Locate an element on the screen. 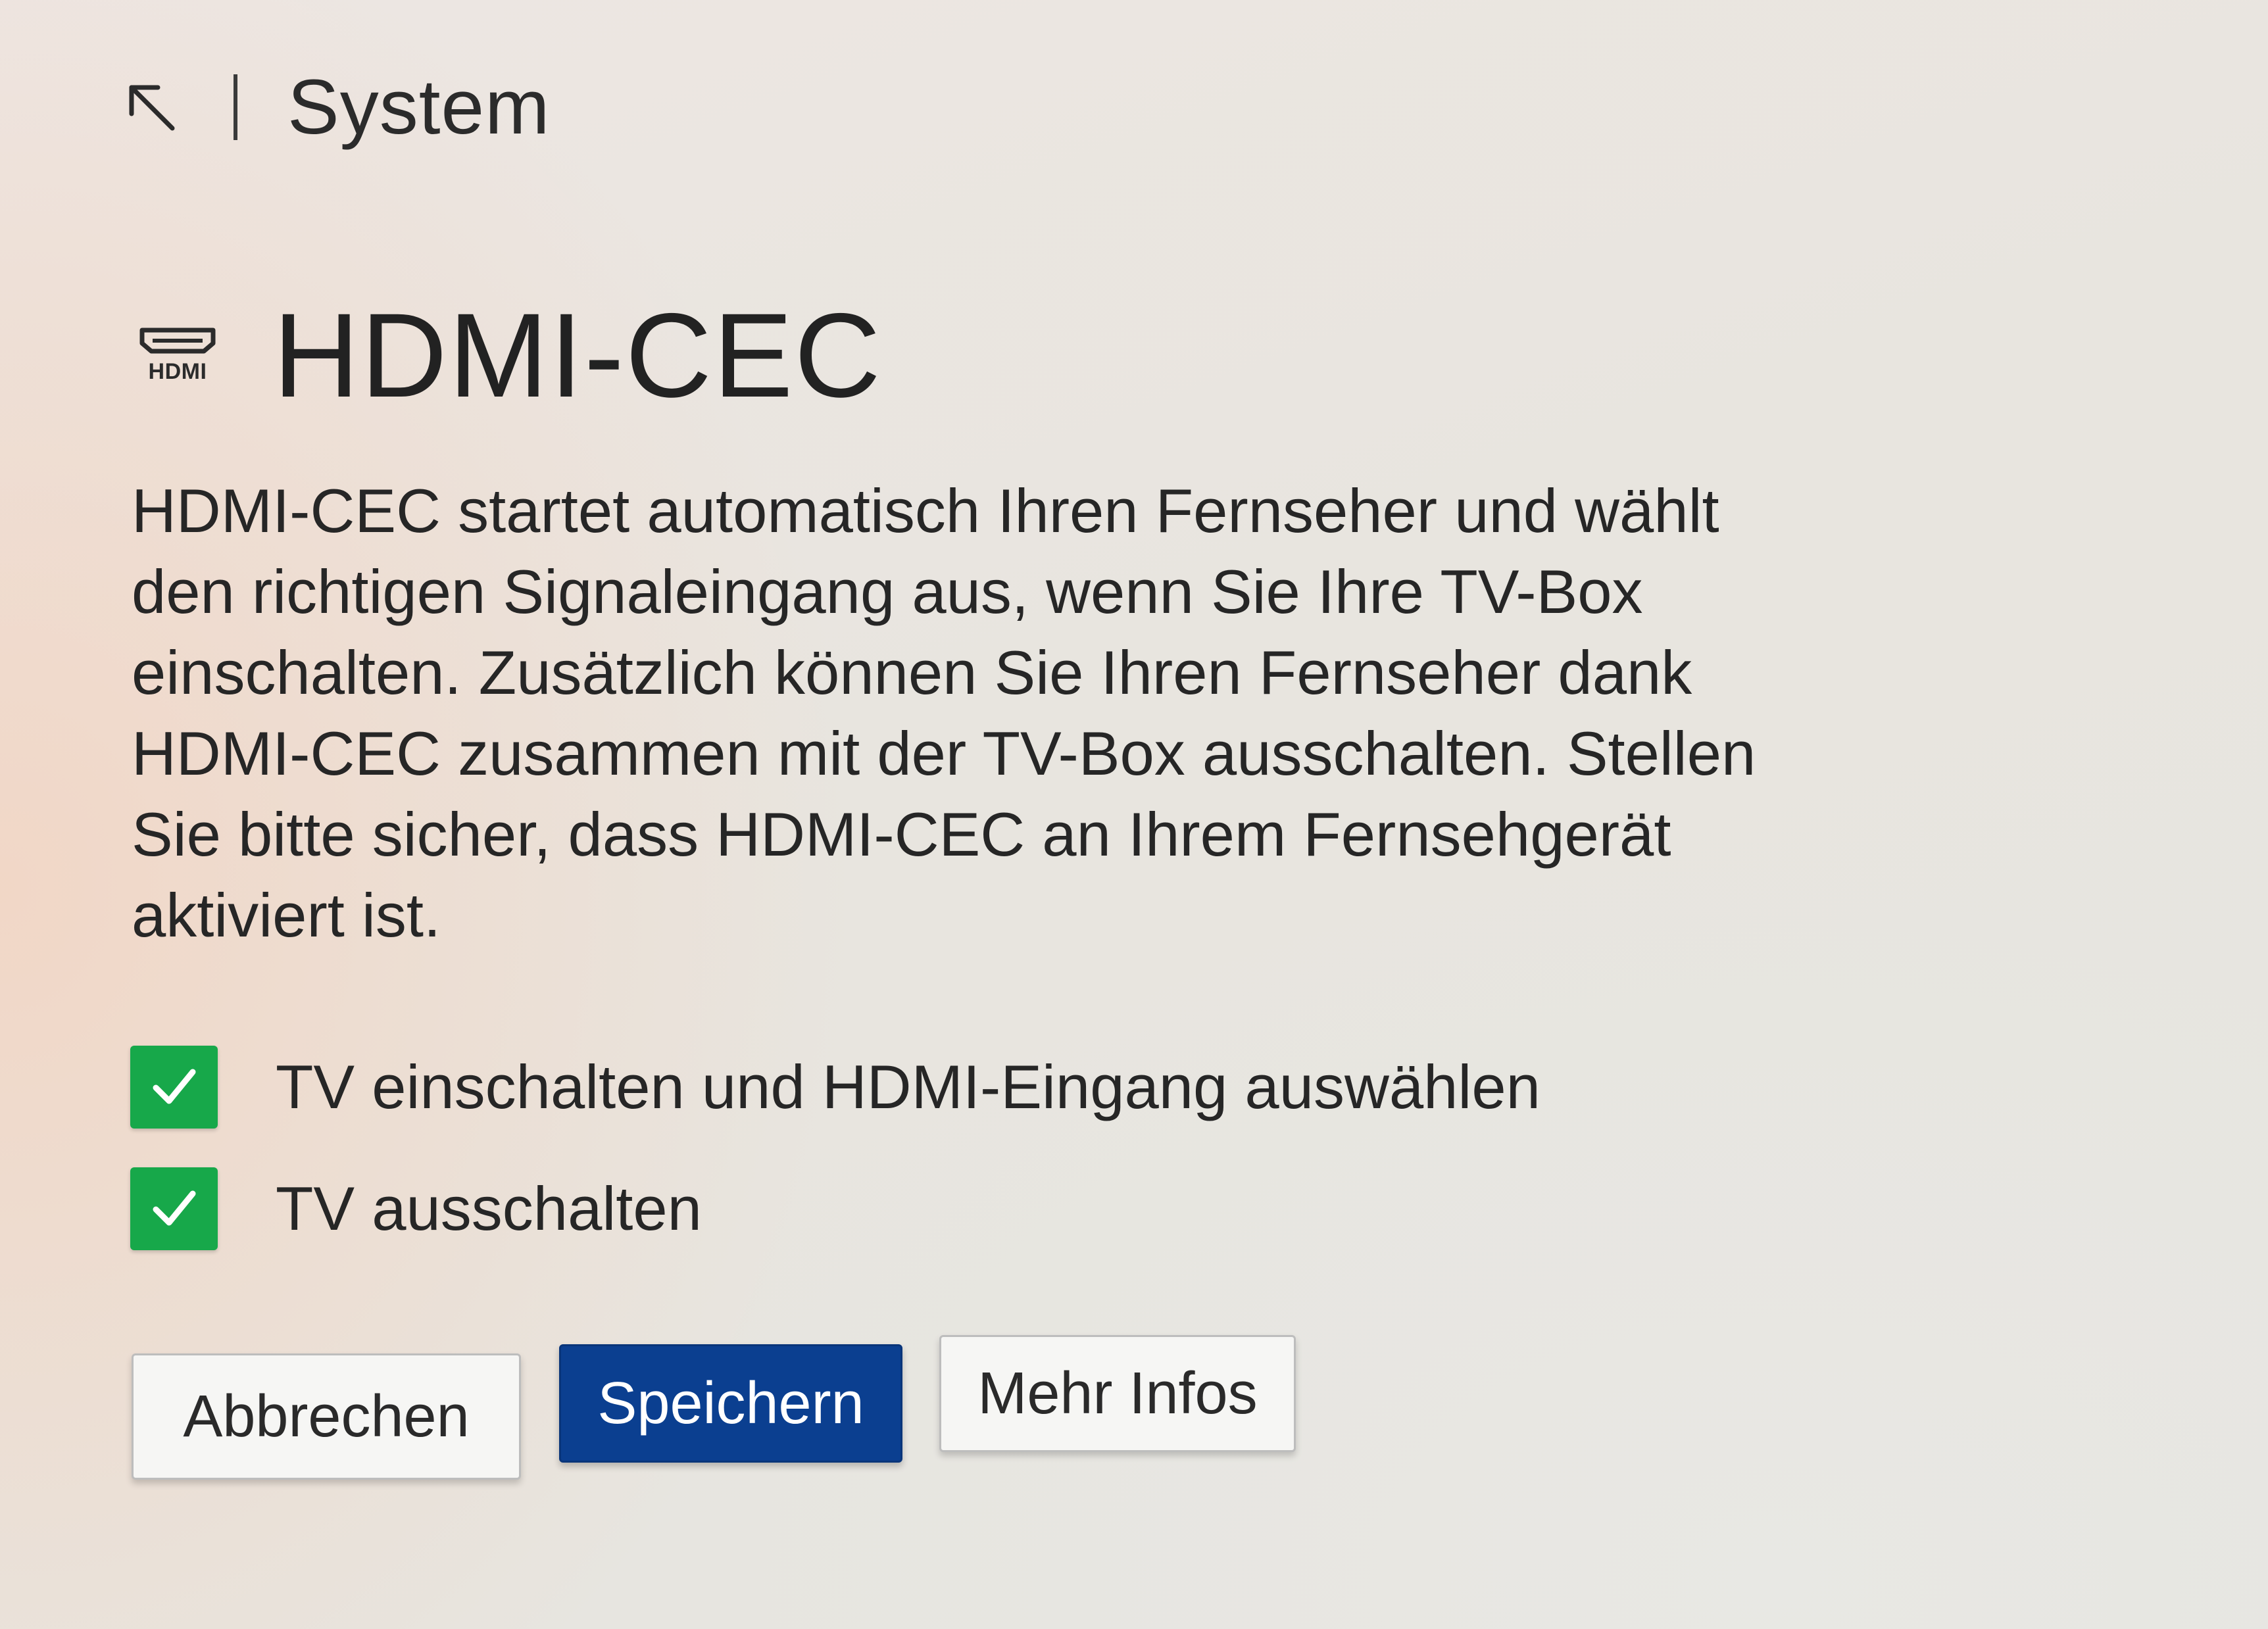 Image resolution: width=2268 pixels, height=1629 pixels. option-tv-off: TV ausschalten is located at coordinates (836, 1208).